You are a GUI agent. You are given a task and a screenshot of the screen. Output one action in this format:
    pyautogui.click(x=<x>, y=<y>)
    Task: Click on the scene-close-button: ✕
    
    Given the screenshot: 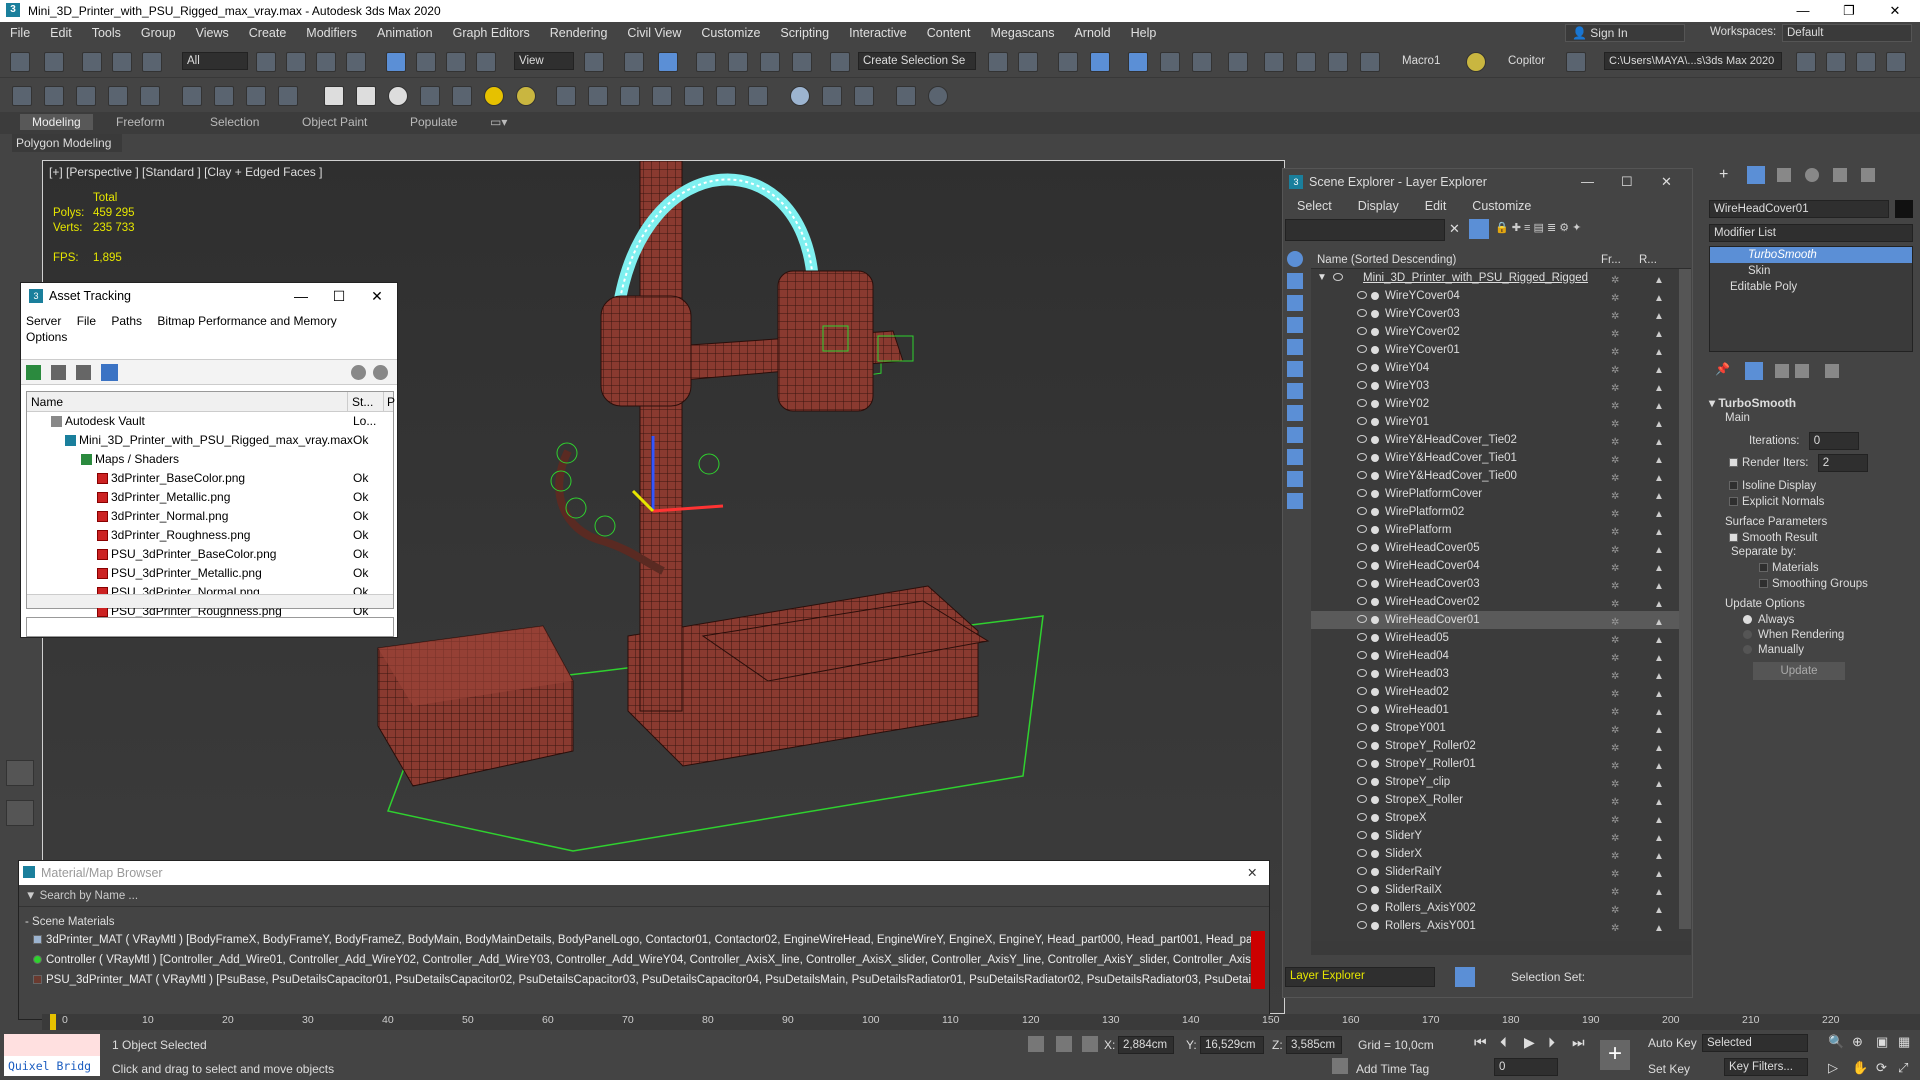 What is the action you would take?
    pyautogui.click(x=1666, y=182)
    